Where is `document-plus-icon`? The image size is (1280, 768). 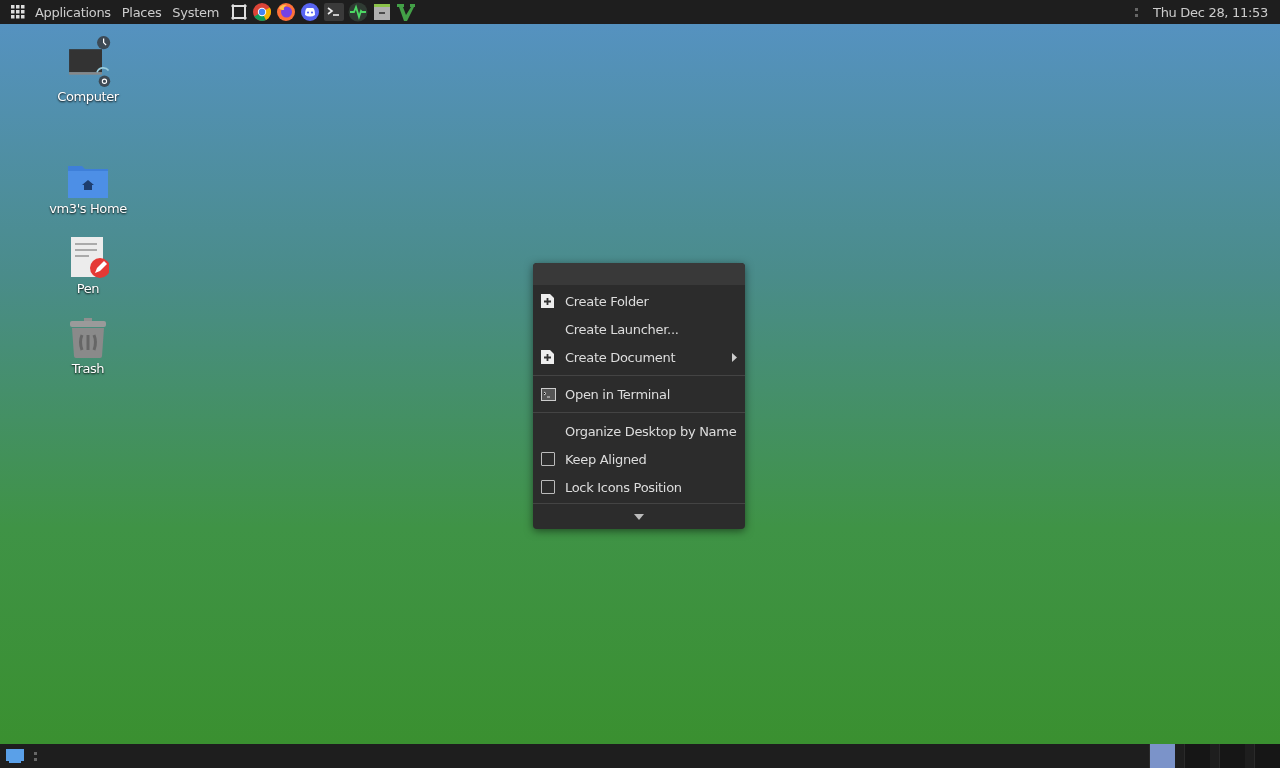 document-plus-icon is located at coordinates (547, 357).